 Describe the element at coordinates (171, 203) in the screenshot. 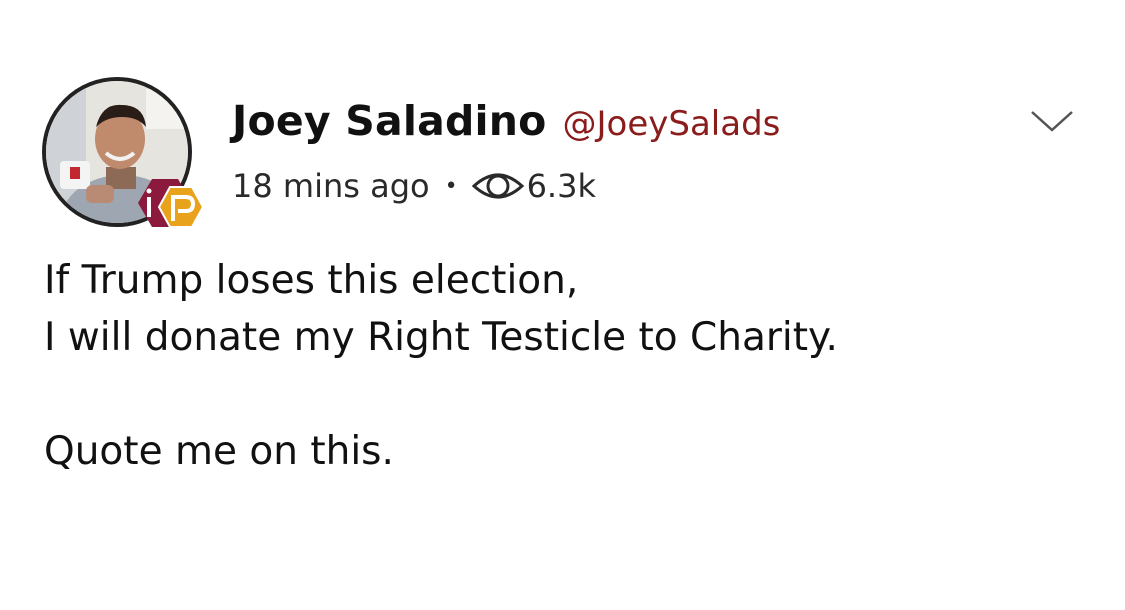

I see `parler-badge-icon` at that location.